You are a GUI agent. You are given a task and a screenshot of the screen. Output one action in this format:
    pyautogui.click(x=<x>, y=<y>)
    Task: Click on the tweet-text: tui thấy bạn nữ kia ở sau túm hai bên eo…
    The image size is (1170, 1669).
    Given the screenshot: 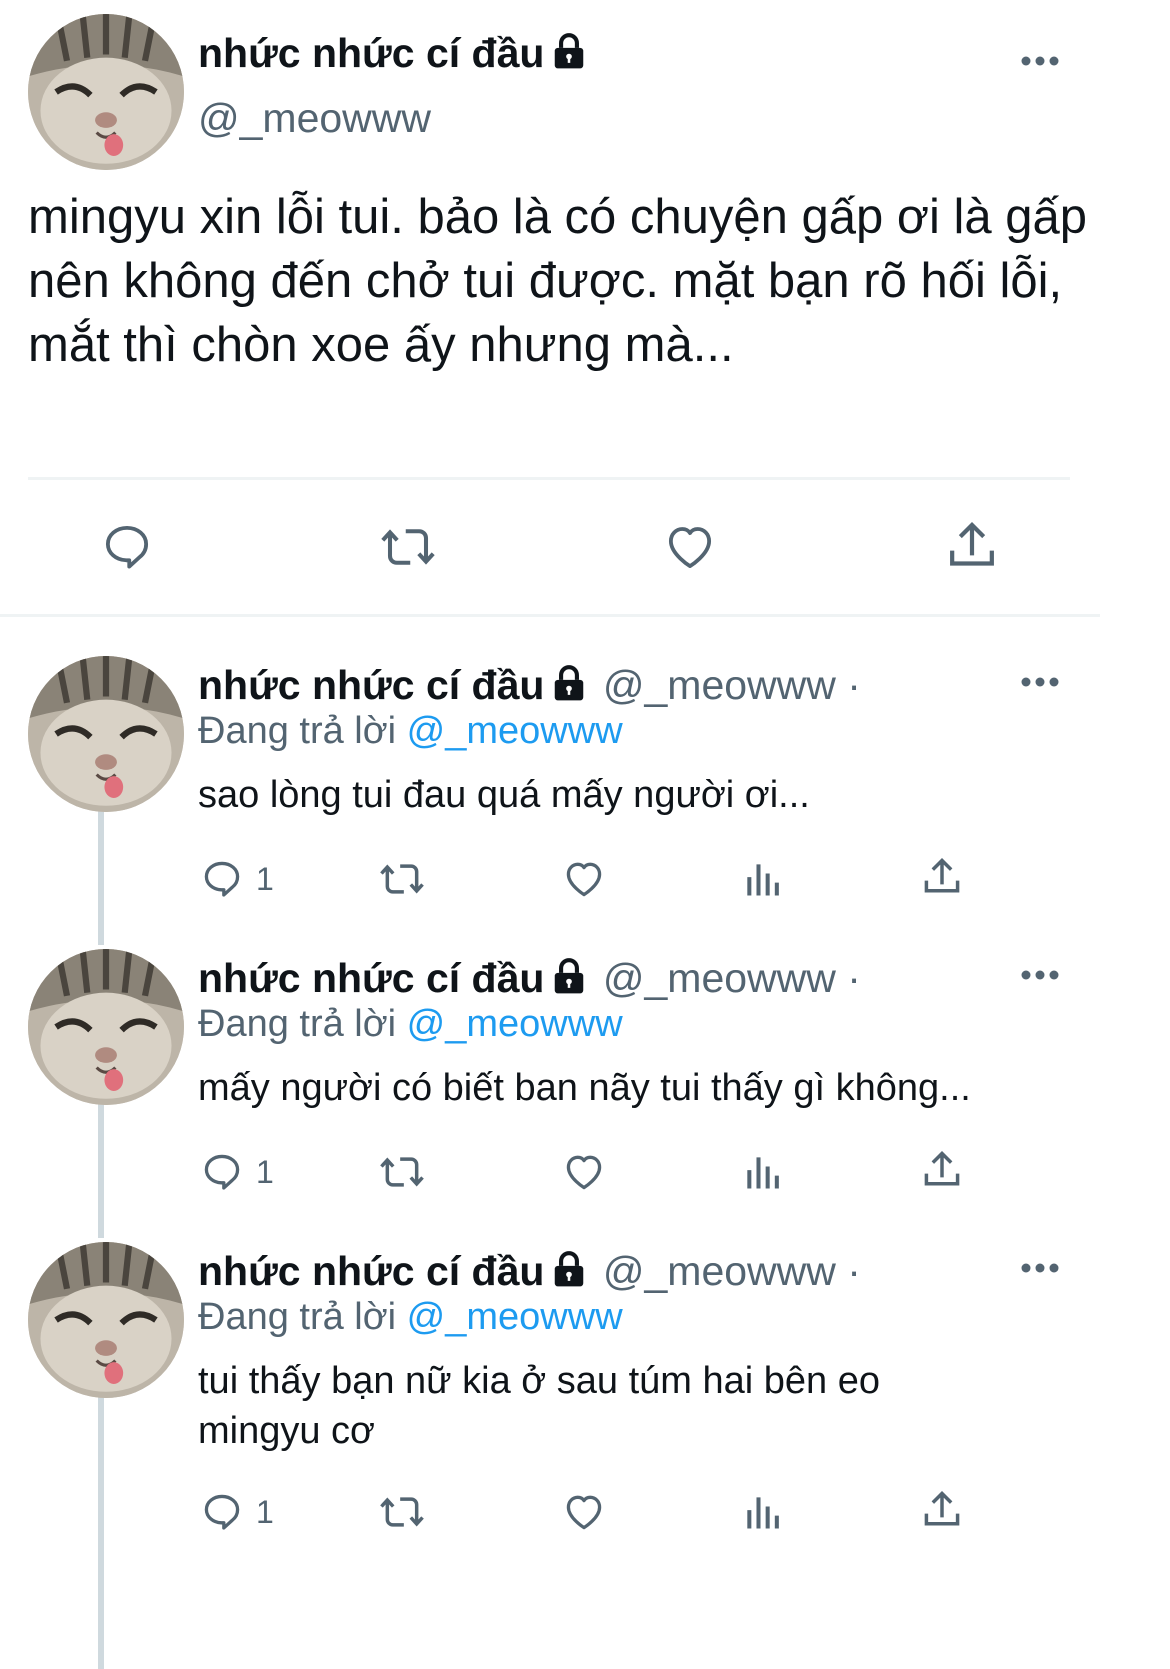 What is the action you would take?
    pyautogui.click(x=539, y=1406)
    